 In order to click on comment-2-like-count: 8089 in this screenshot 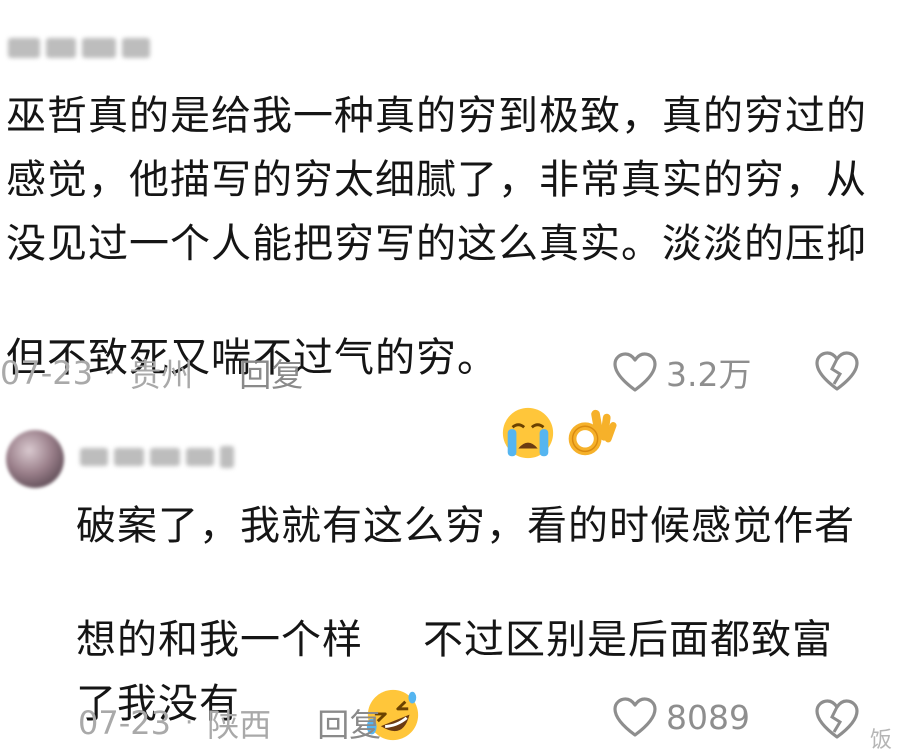, I will do `click(708, 717)`.